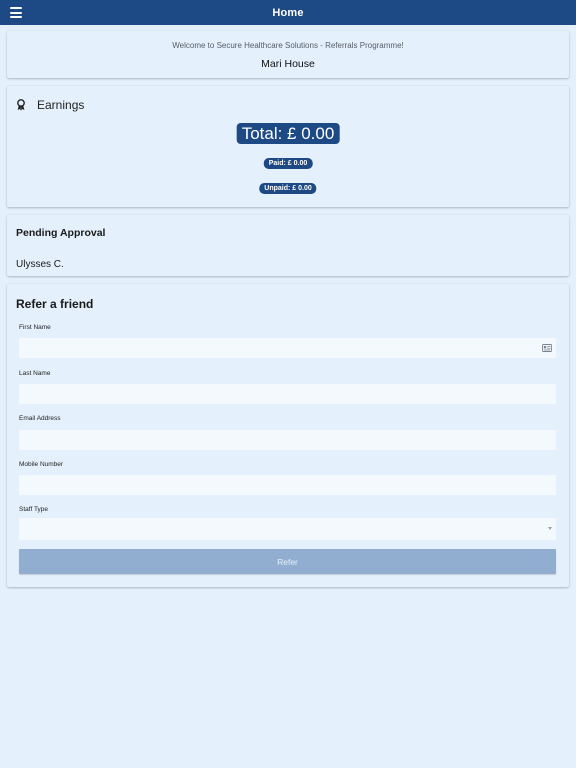 This screenshot has width=576, height=768. I want to click on pending-referral-item: Ulysses C., so click(40, 264).